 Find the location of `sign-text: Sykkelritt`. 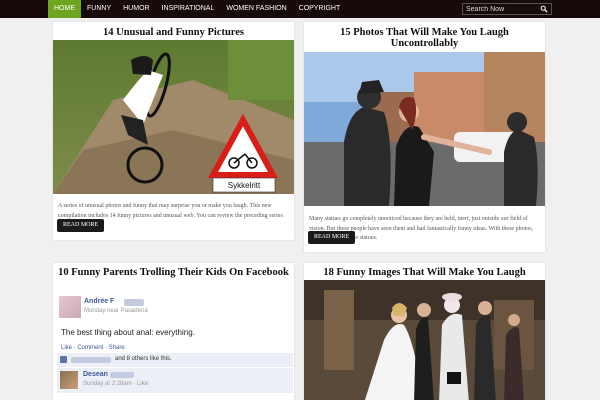

sign-text: Sykkelritt is located at coordinates (244, 185).